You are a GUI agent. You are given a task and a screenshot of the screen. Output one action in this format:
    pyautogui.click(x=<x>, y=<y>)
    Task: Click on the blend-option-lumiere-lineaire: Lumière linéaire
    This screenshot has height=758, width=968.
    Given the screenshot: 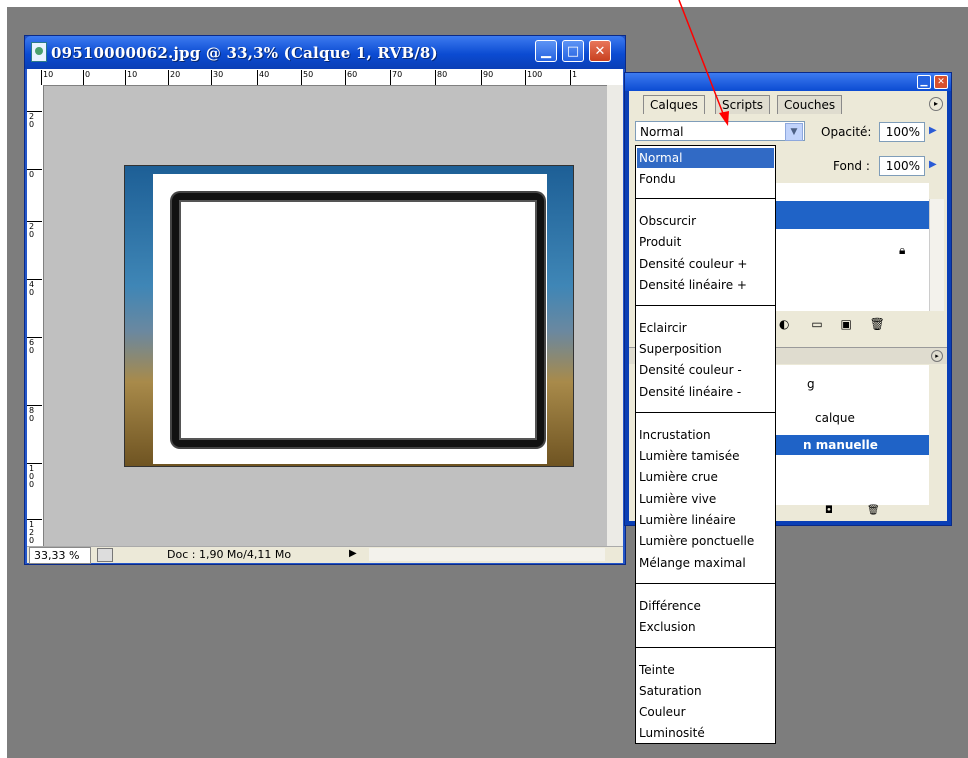 What is the action you would take?
    pyautogui.click(x=705, y=520)
    